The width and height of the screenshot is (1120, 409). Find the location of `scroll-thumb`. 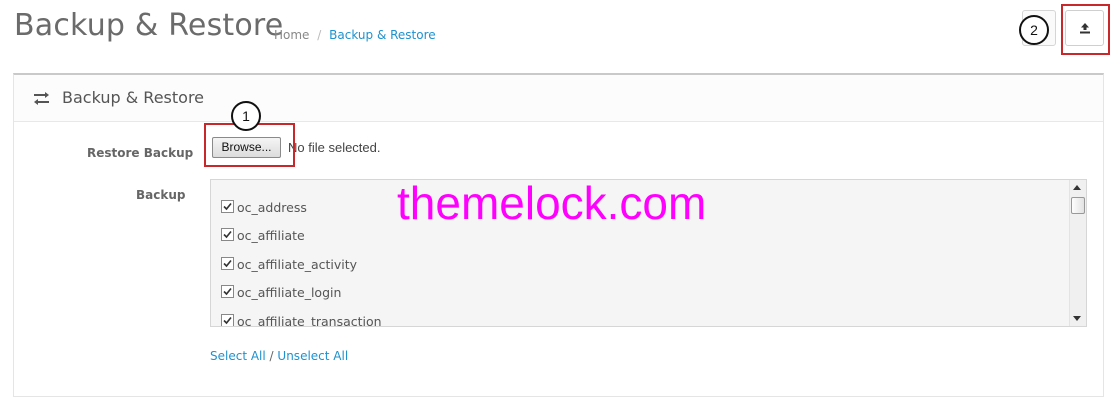

scroll-thumb is located at coordinates (1078, 205).